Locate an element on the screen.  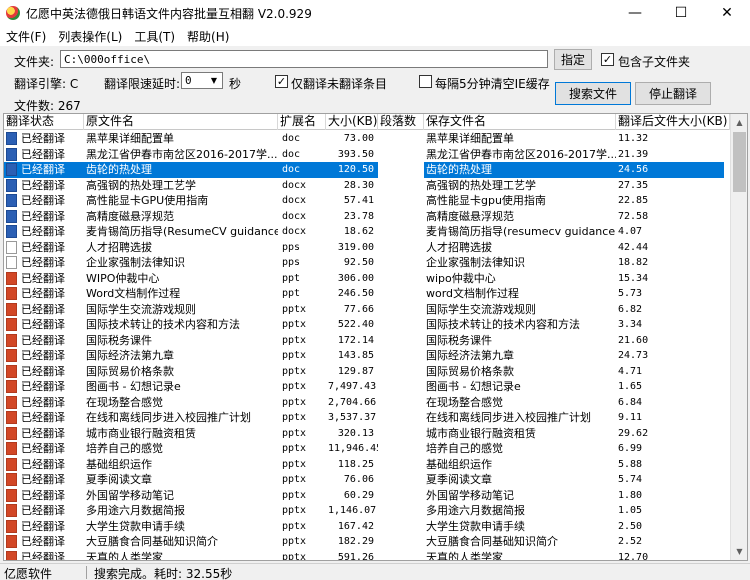
saved-filename: 培养自己的感觉 is located at coordinates (464, 448).